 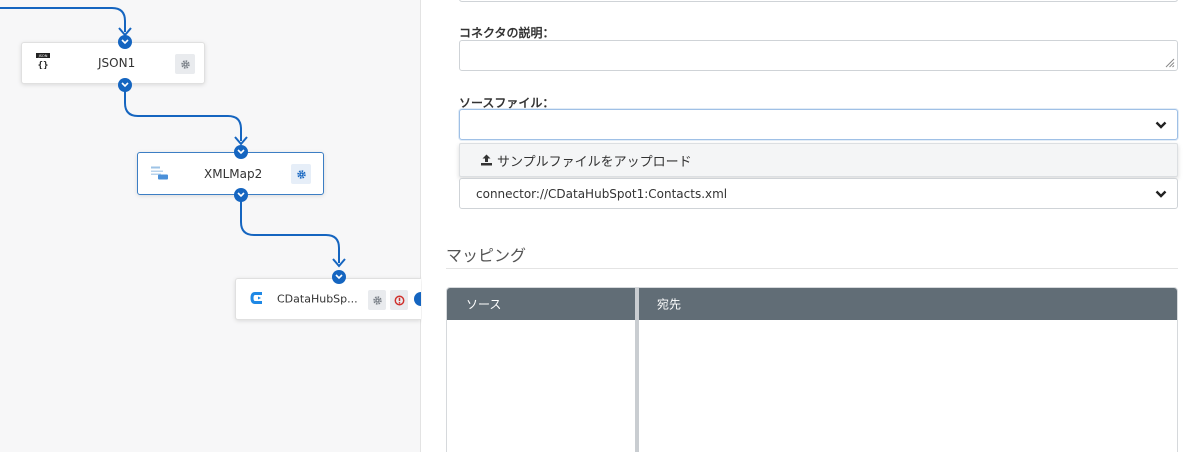 I want to click on json-icon: JSON {}, so click(x=43, y=63).